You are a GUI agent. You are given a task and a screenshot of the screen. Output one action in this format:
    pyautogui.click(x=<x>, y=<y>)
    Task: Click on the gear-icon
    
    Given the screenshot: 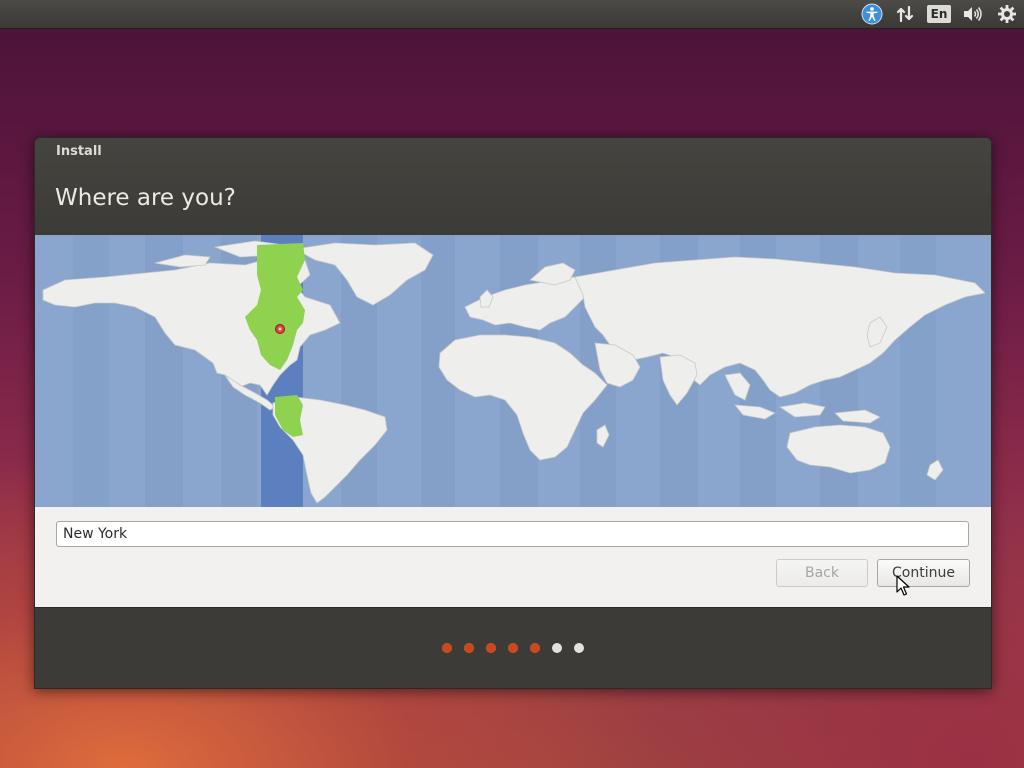 What is the action you would take?
    pyautogui.click(x=1007, y=14)
    